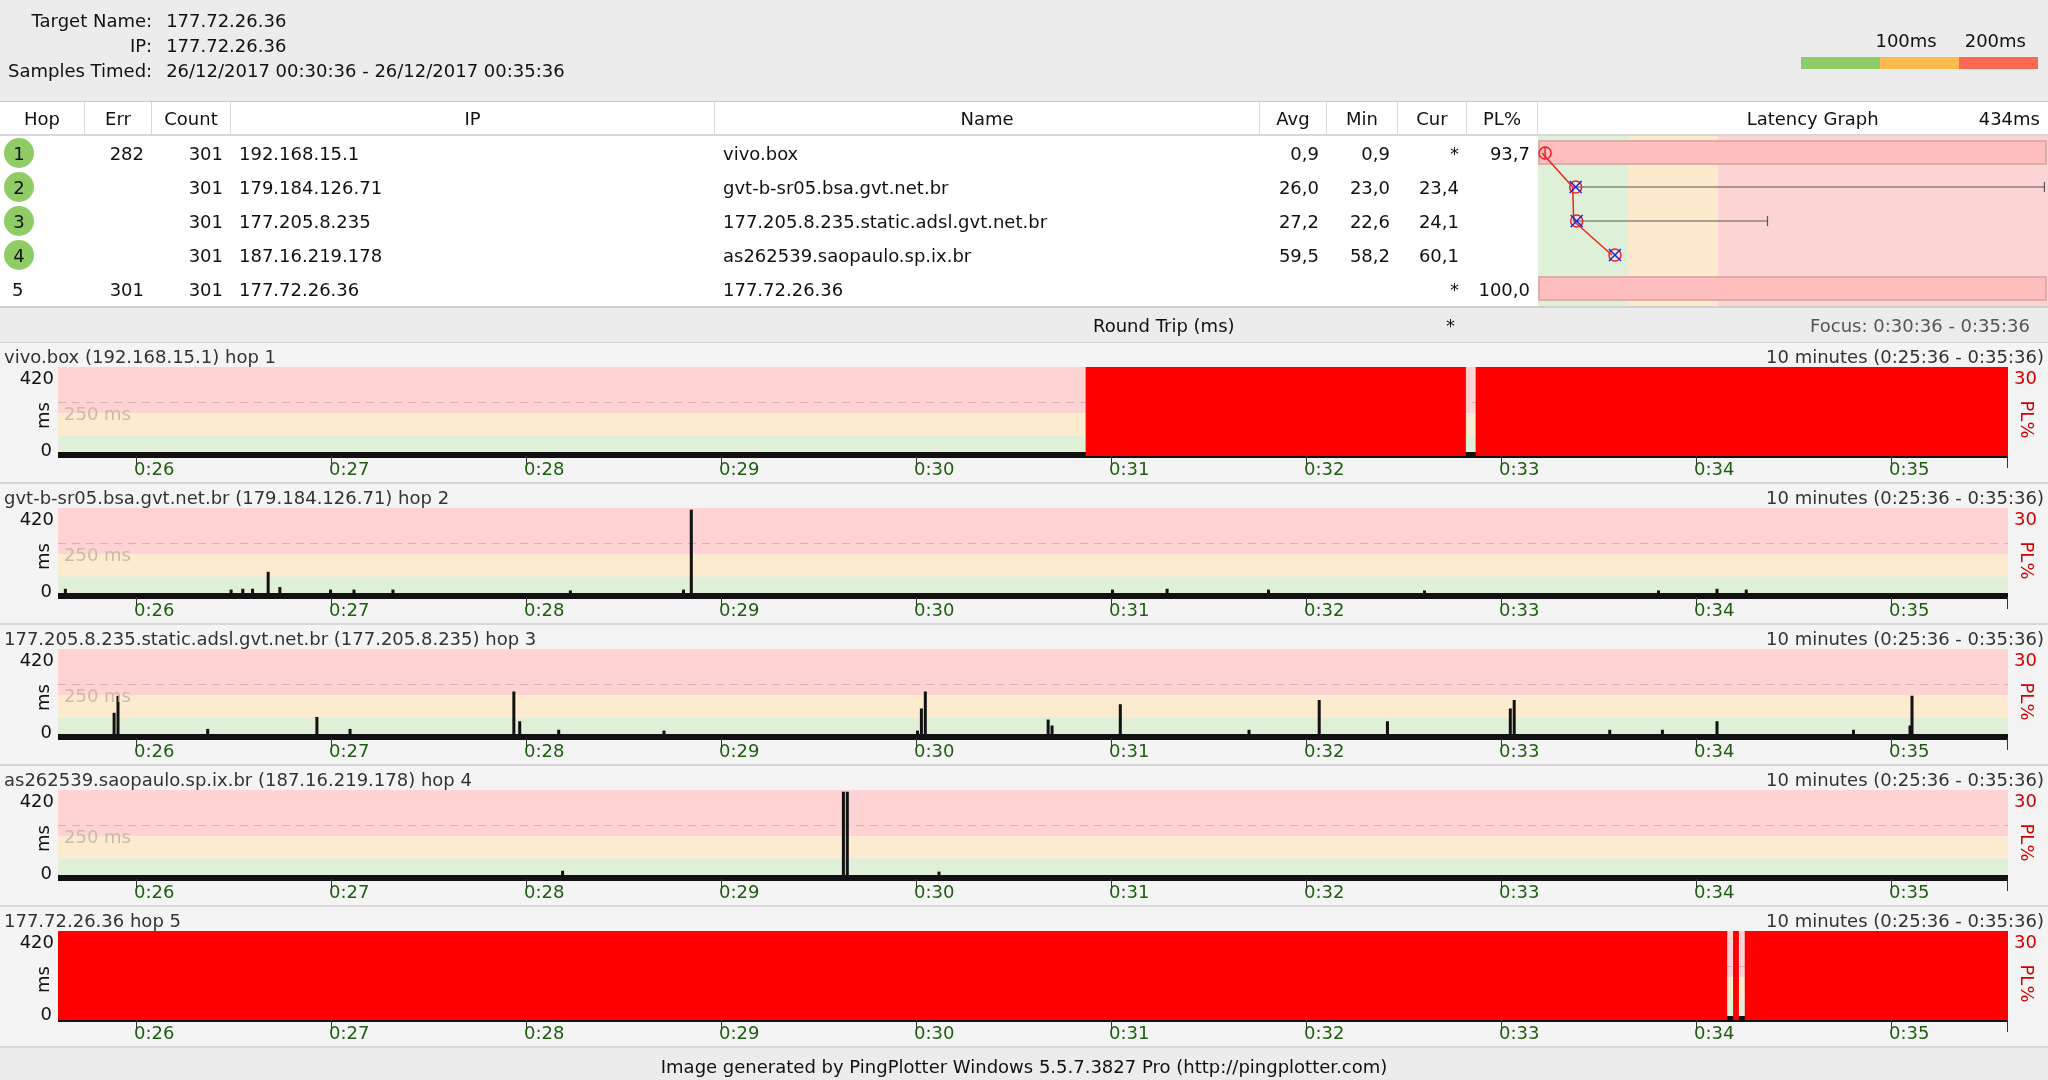 This screenshot has width=2048, height=1080. I want to click on hop-number: 4, so click(19, 255).